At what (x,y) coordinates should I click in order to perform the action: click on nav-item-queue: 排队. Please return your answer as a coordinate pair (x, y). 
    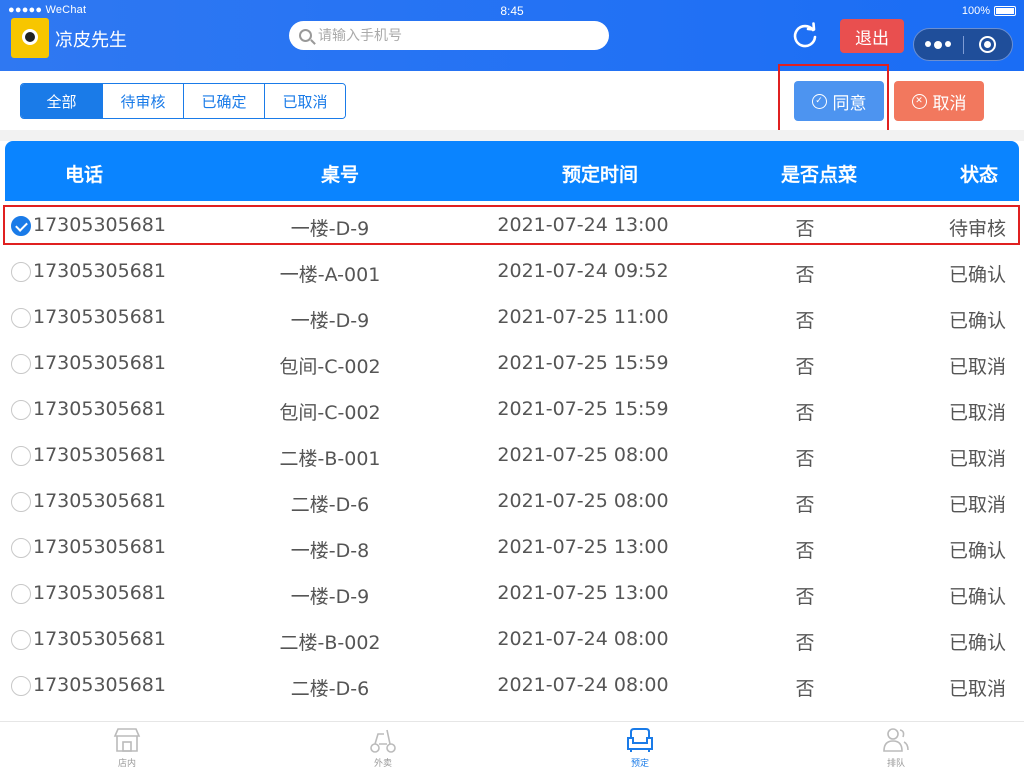
    Looking at the image, I should click on (896, 747).